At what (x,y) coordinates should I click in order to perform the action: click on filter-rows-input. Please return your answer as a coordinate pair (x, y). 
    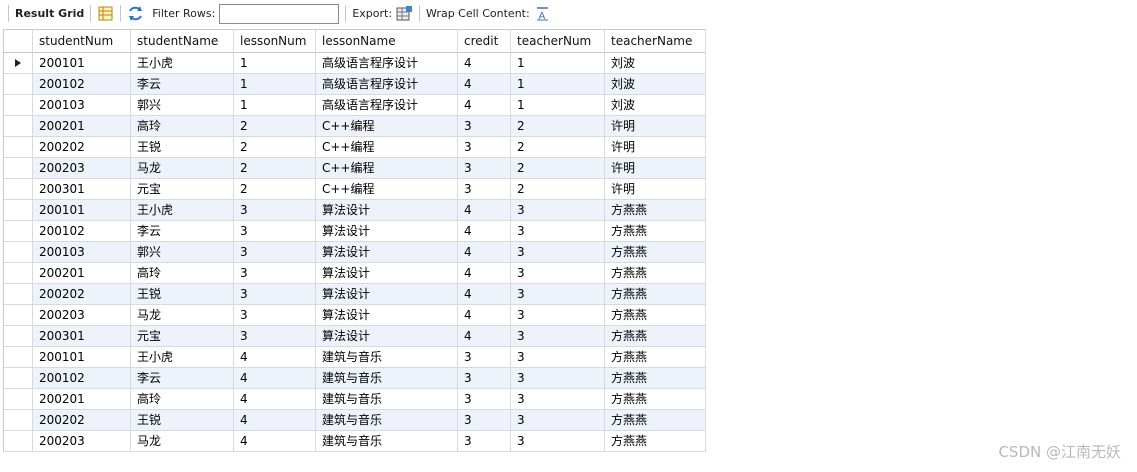
    Looking at the image, I should click on (279, 13).